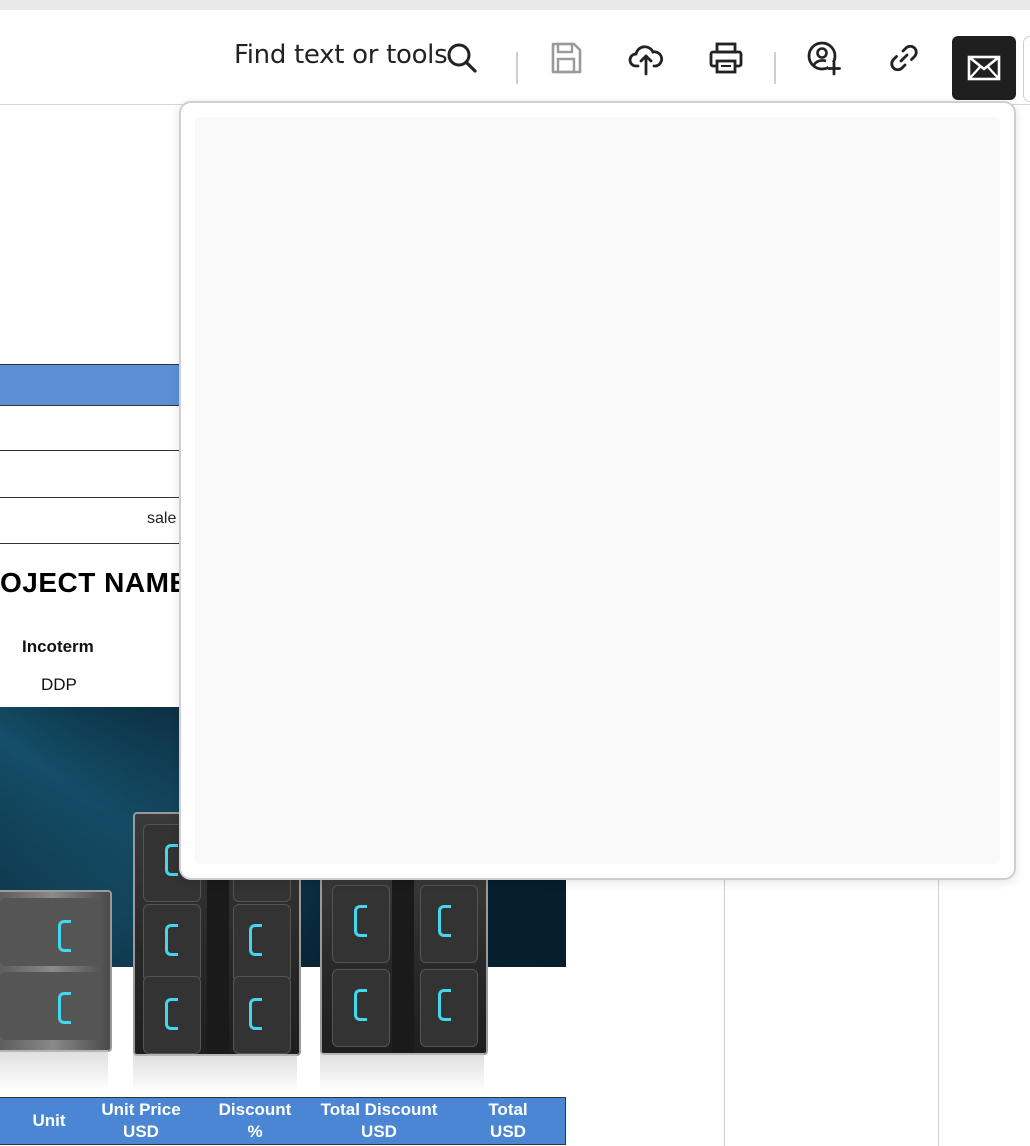 Image resolution: width=1030 pixels, height=1146 pixels. Describe the element at coordinates (462, 58) in the screenshot. I see `search-icon` at that location.